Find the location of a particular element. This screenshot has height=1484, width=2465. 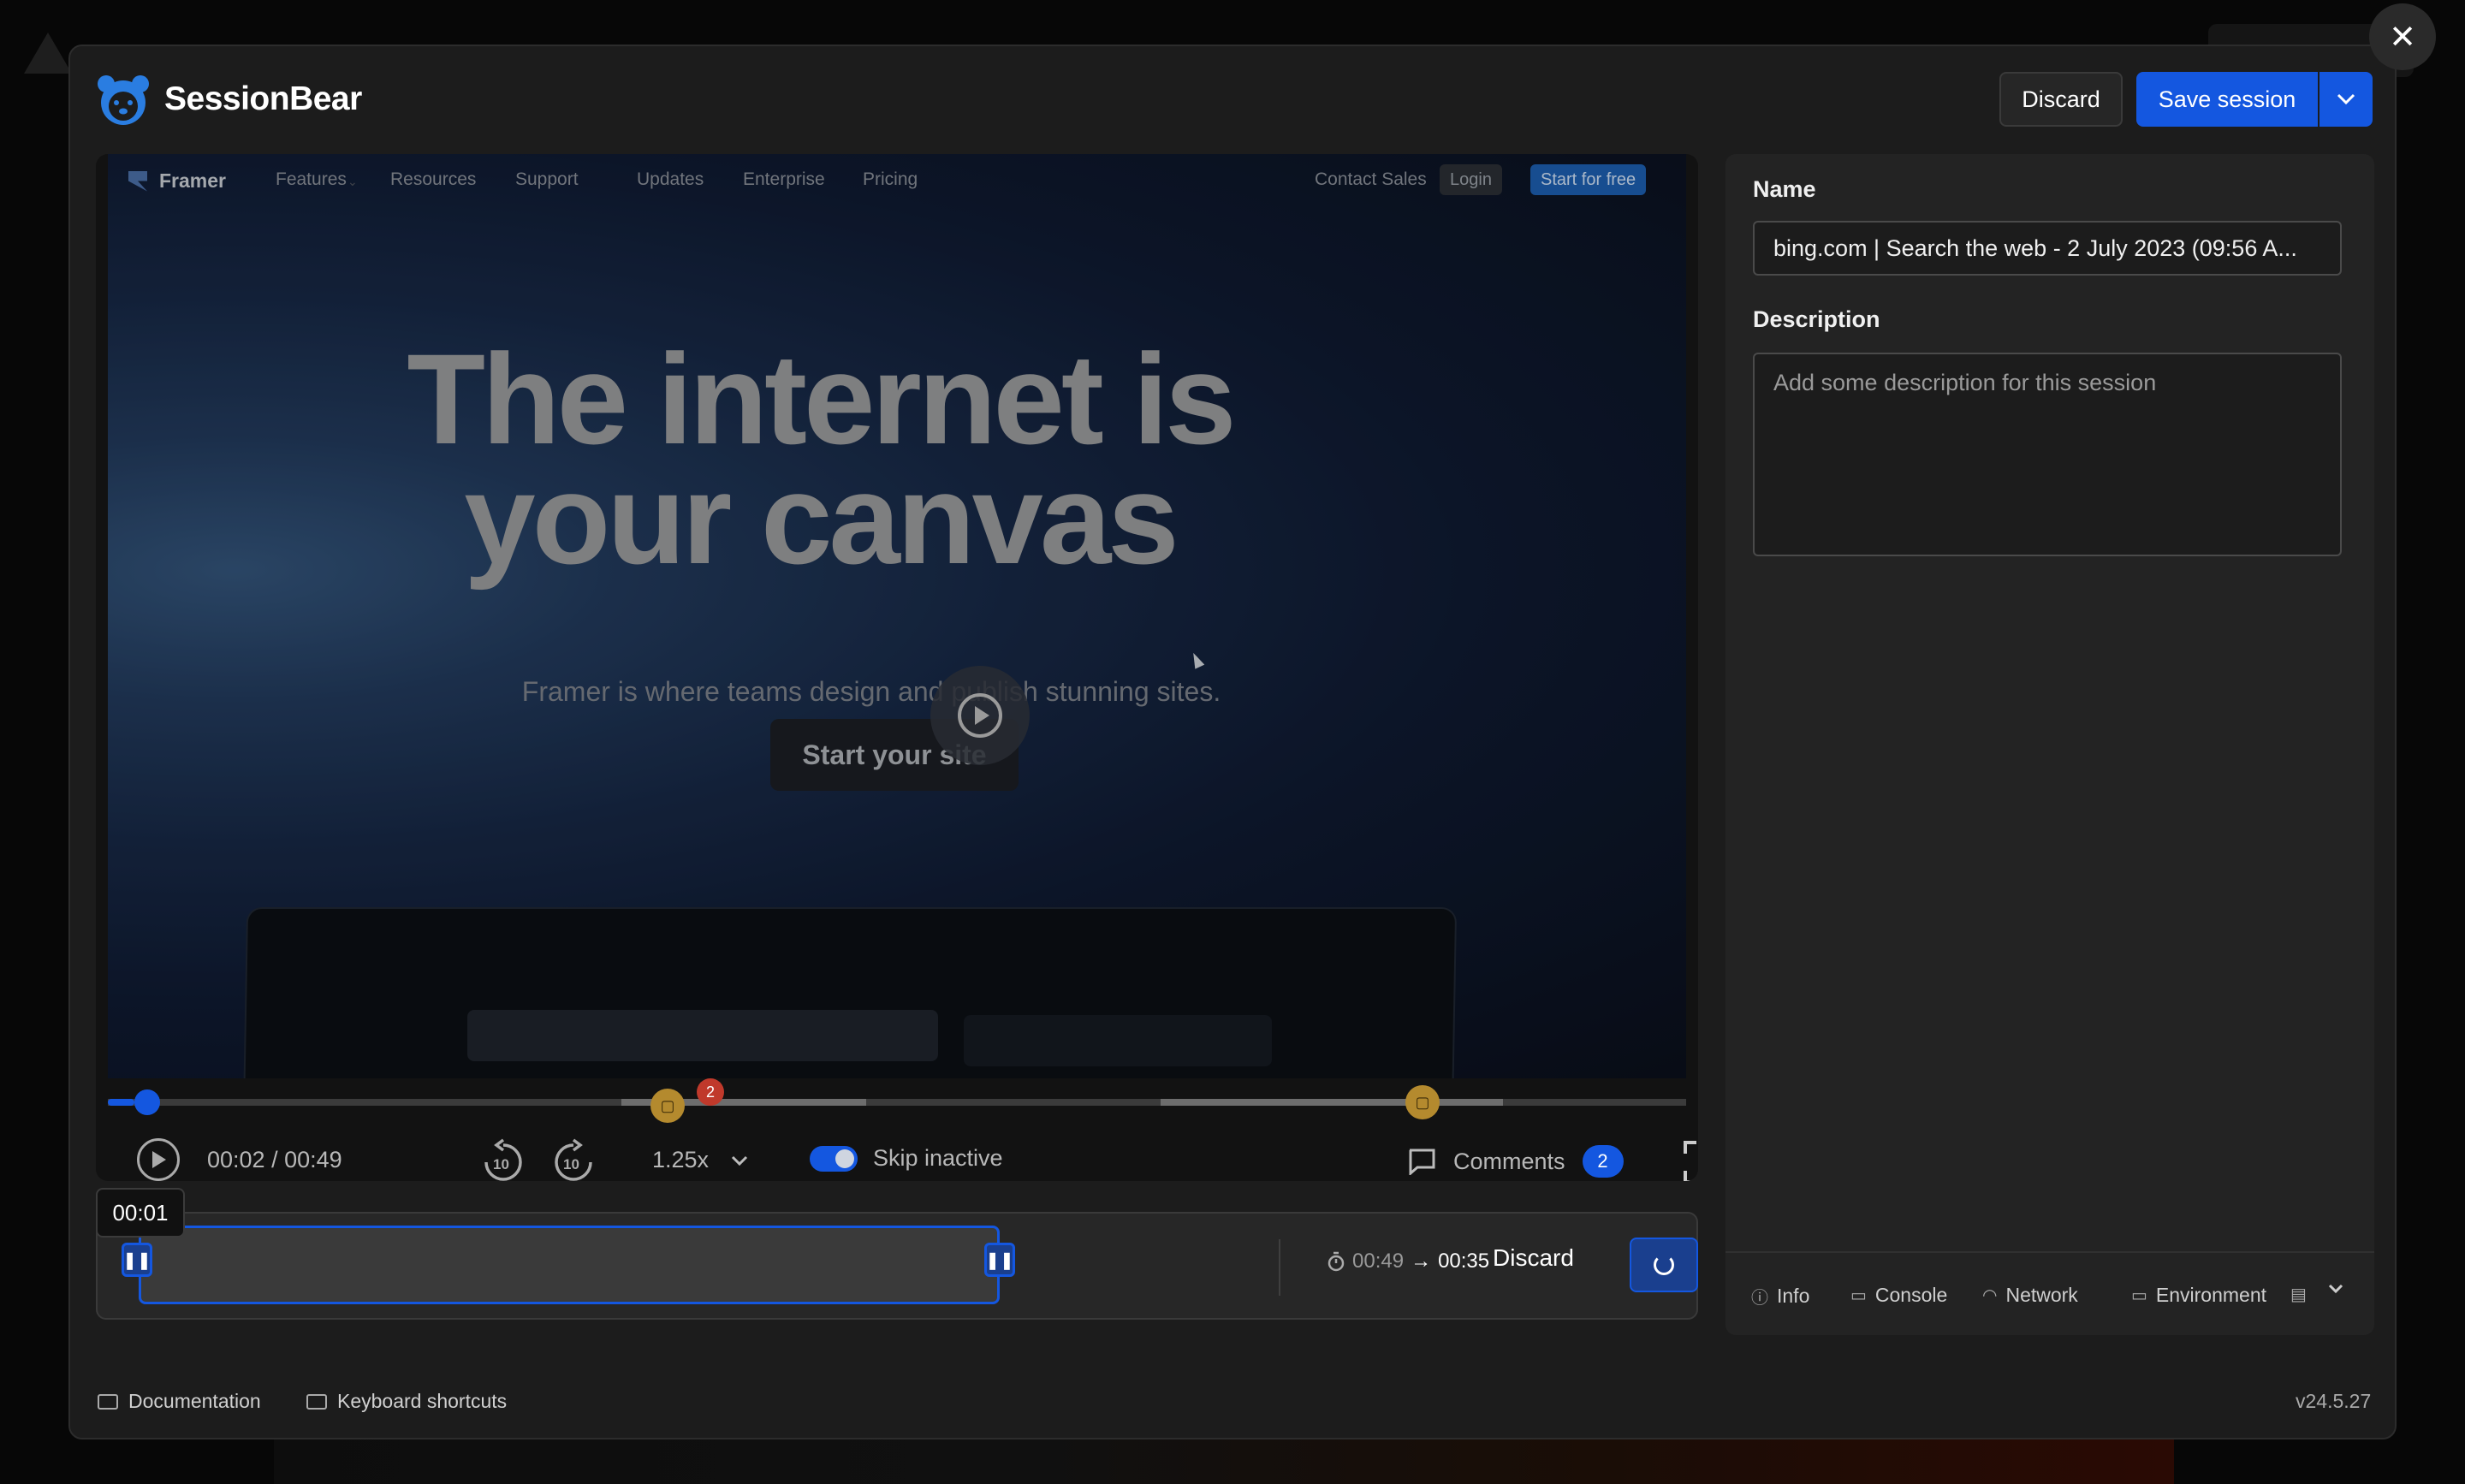

trim-timeline: ❚❚ ❚❚ 00:49 → 00:35 Discard is located at coordinates (897, 1266).